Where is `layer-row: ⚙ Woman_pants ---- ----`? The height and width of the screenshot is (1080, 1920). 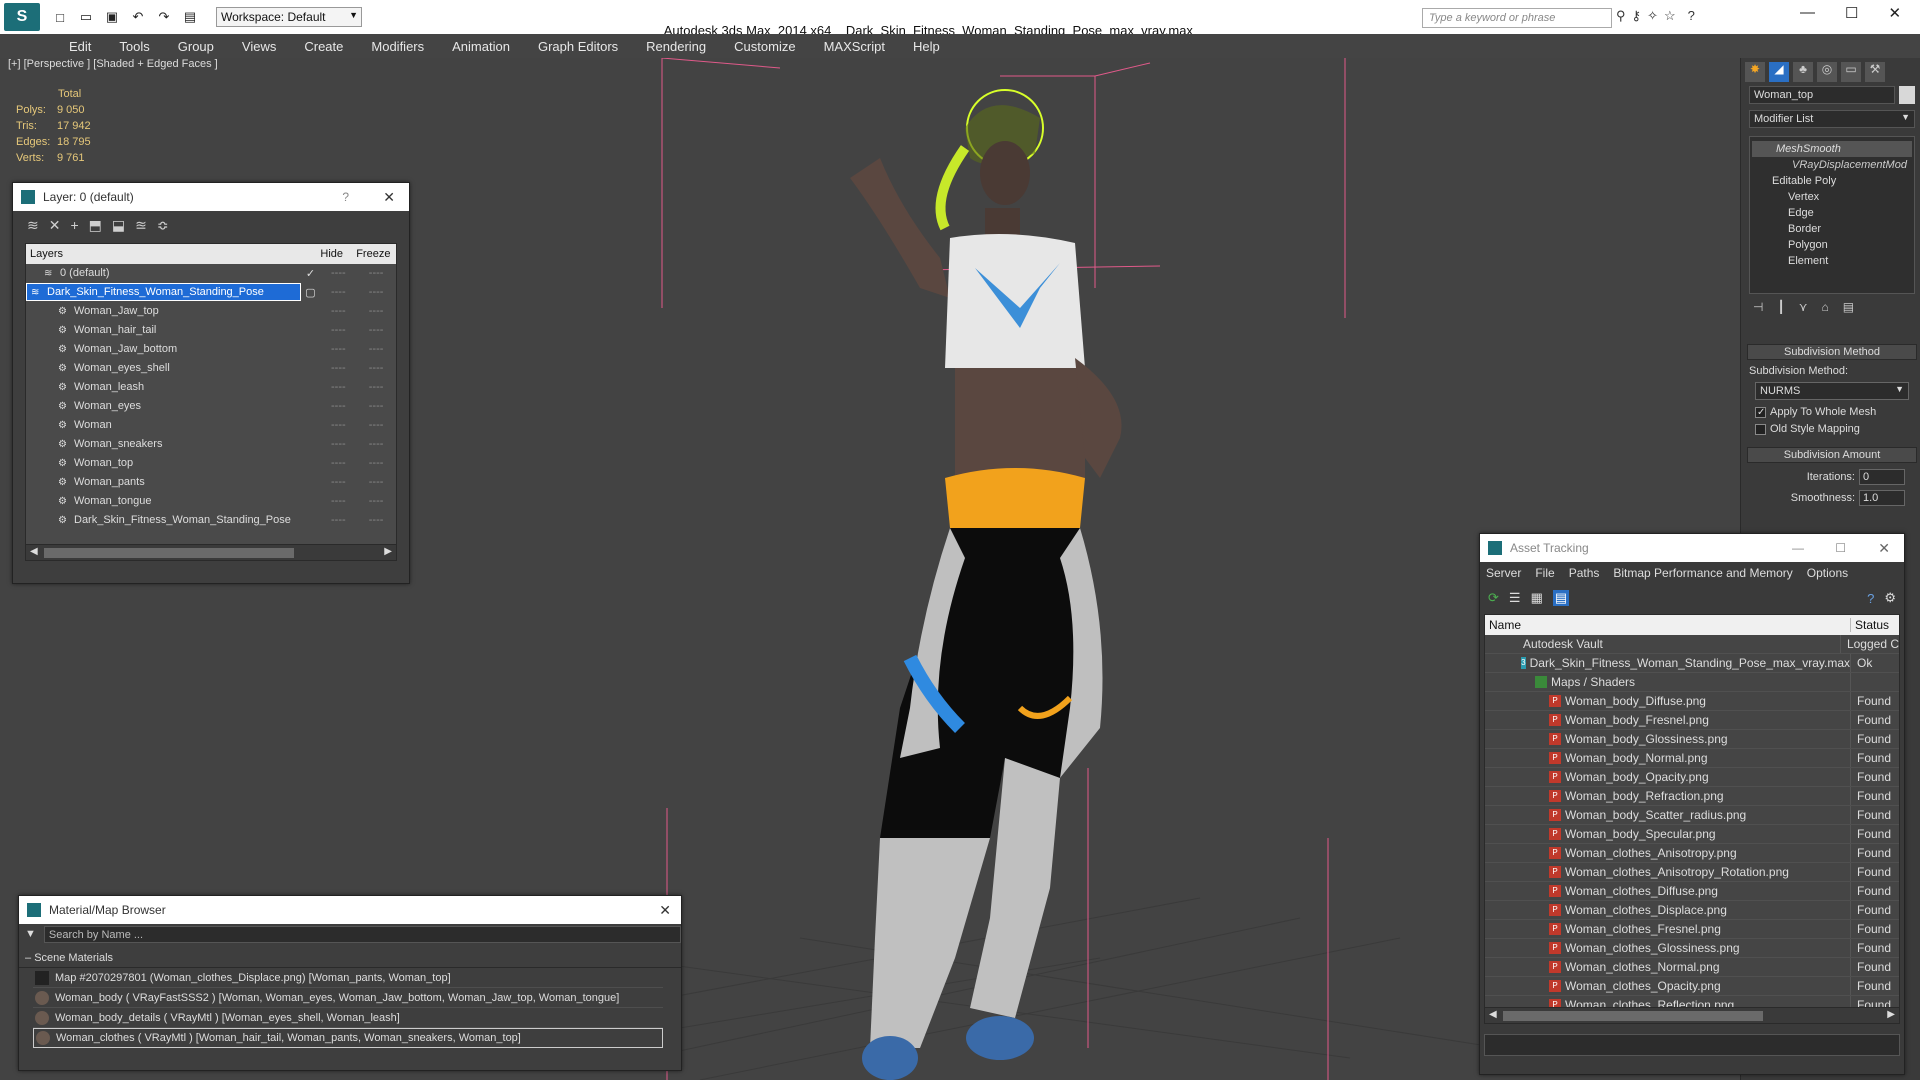 layer-row: ⚙ Woman_pants ---- ---- is located at coordinates (211, 482).